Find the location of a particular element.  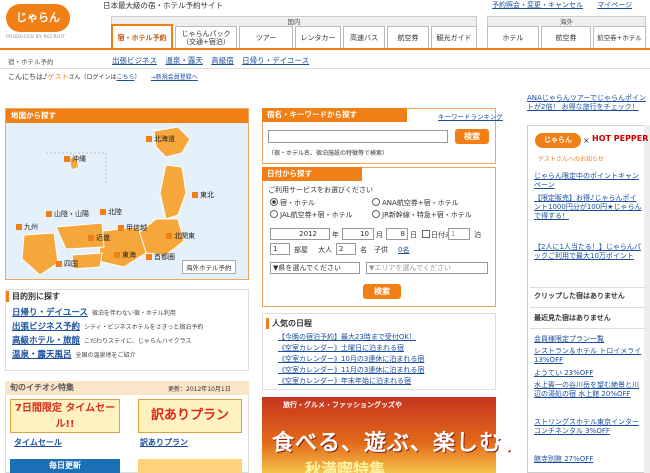

radio-jal: JAL航空券+宿・ホテル is located at coordinates (311, 215).